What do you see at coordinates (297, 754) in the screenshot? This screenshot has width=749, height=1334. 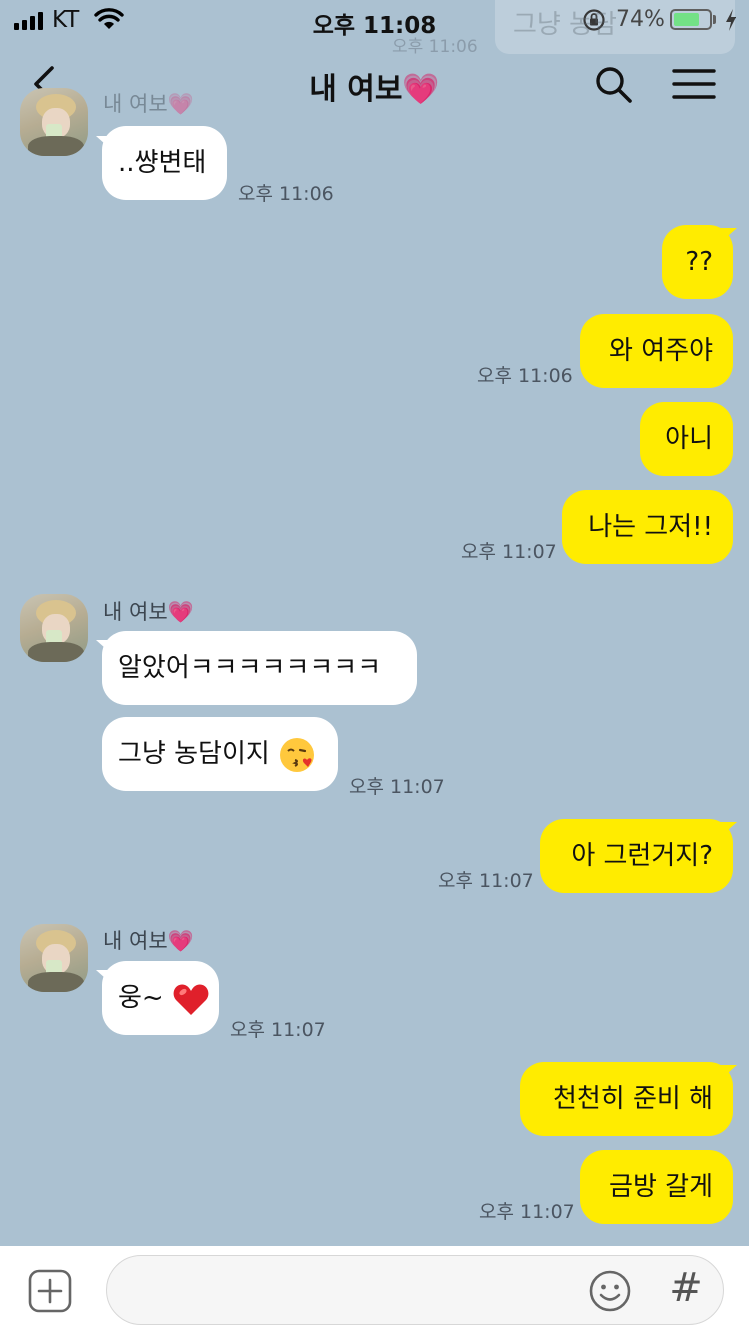 I see `kissing-face-emoji` at bounding box center [297, 754].